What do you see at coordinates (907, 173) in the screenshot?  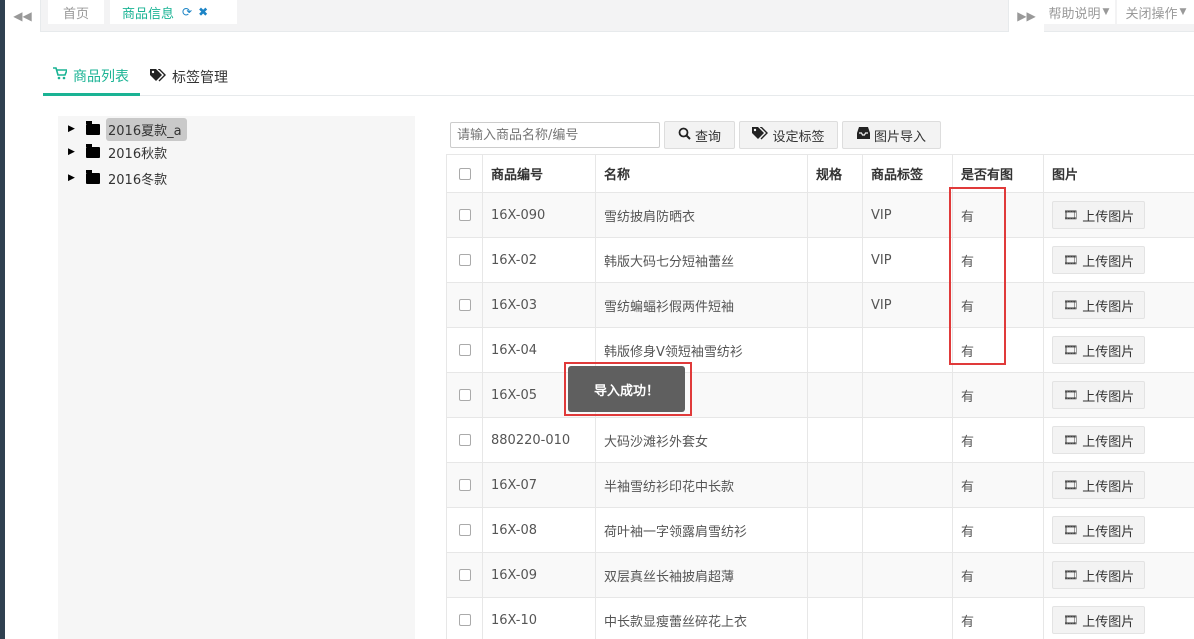 I see `col-header-tag: 商品标签` at bounding box center [907, 173].